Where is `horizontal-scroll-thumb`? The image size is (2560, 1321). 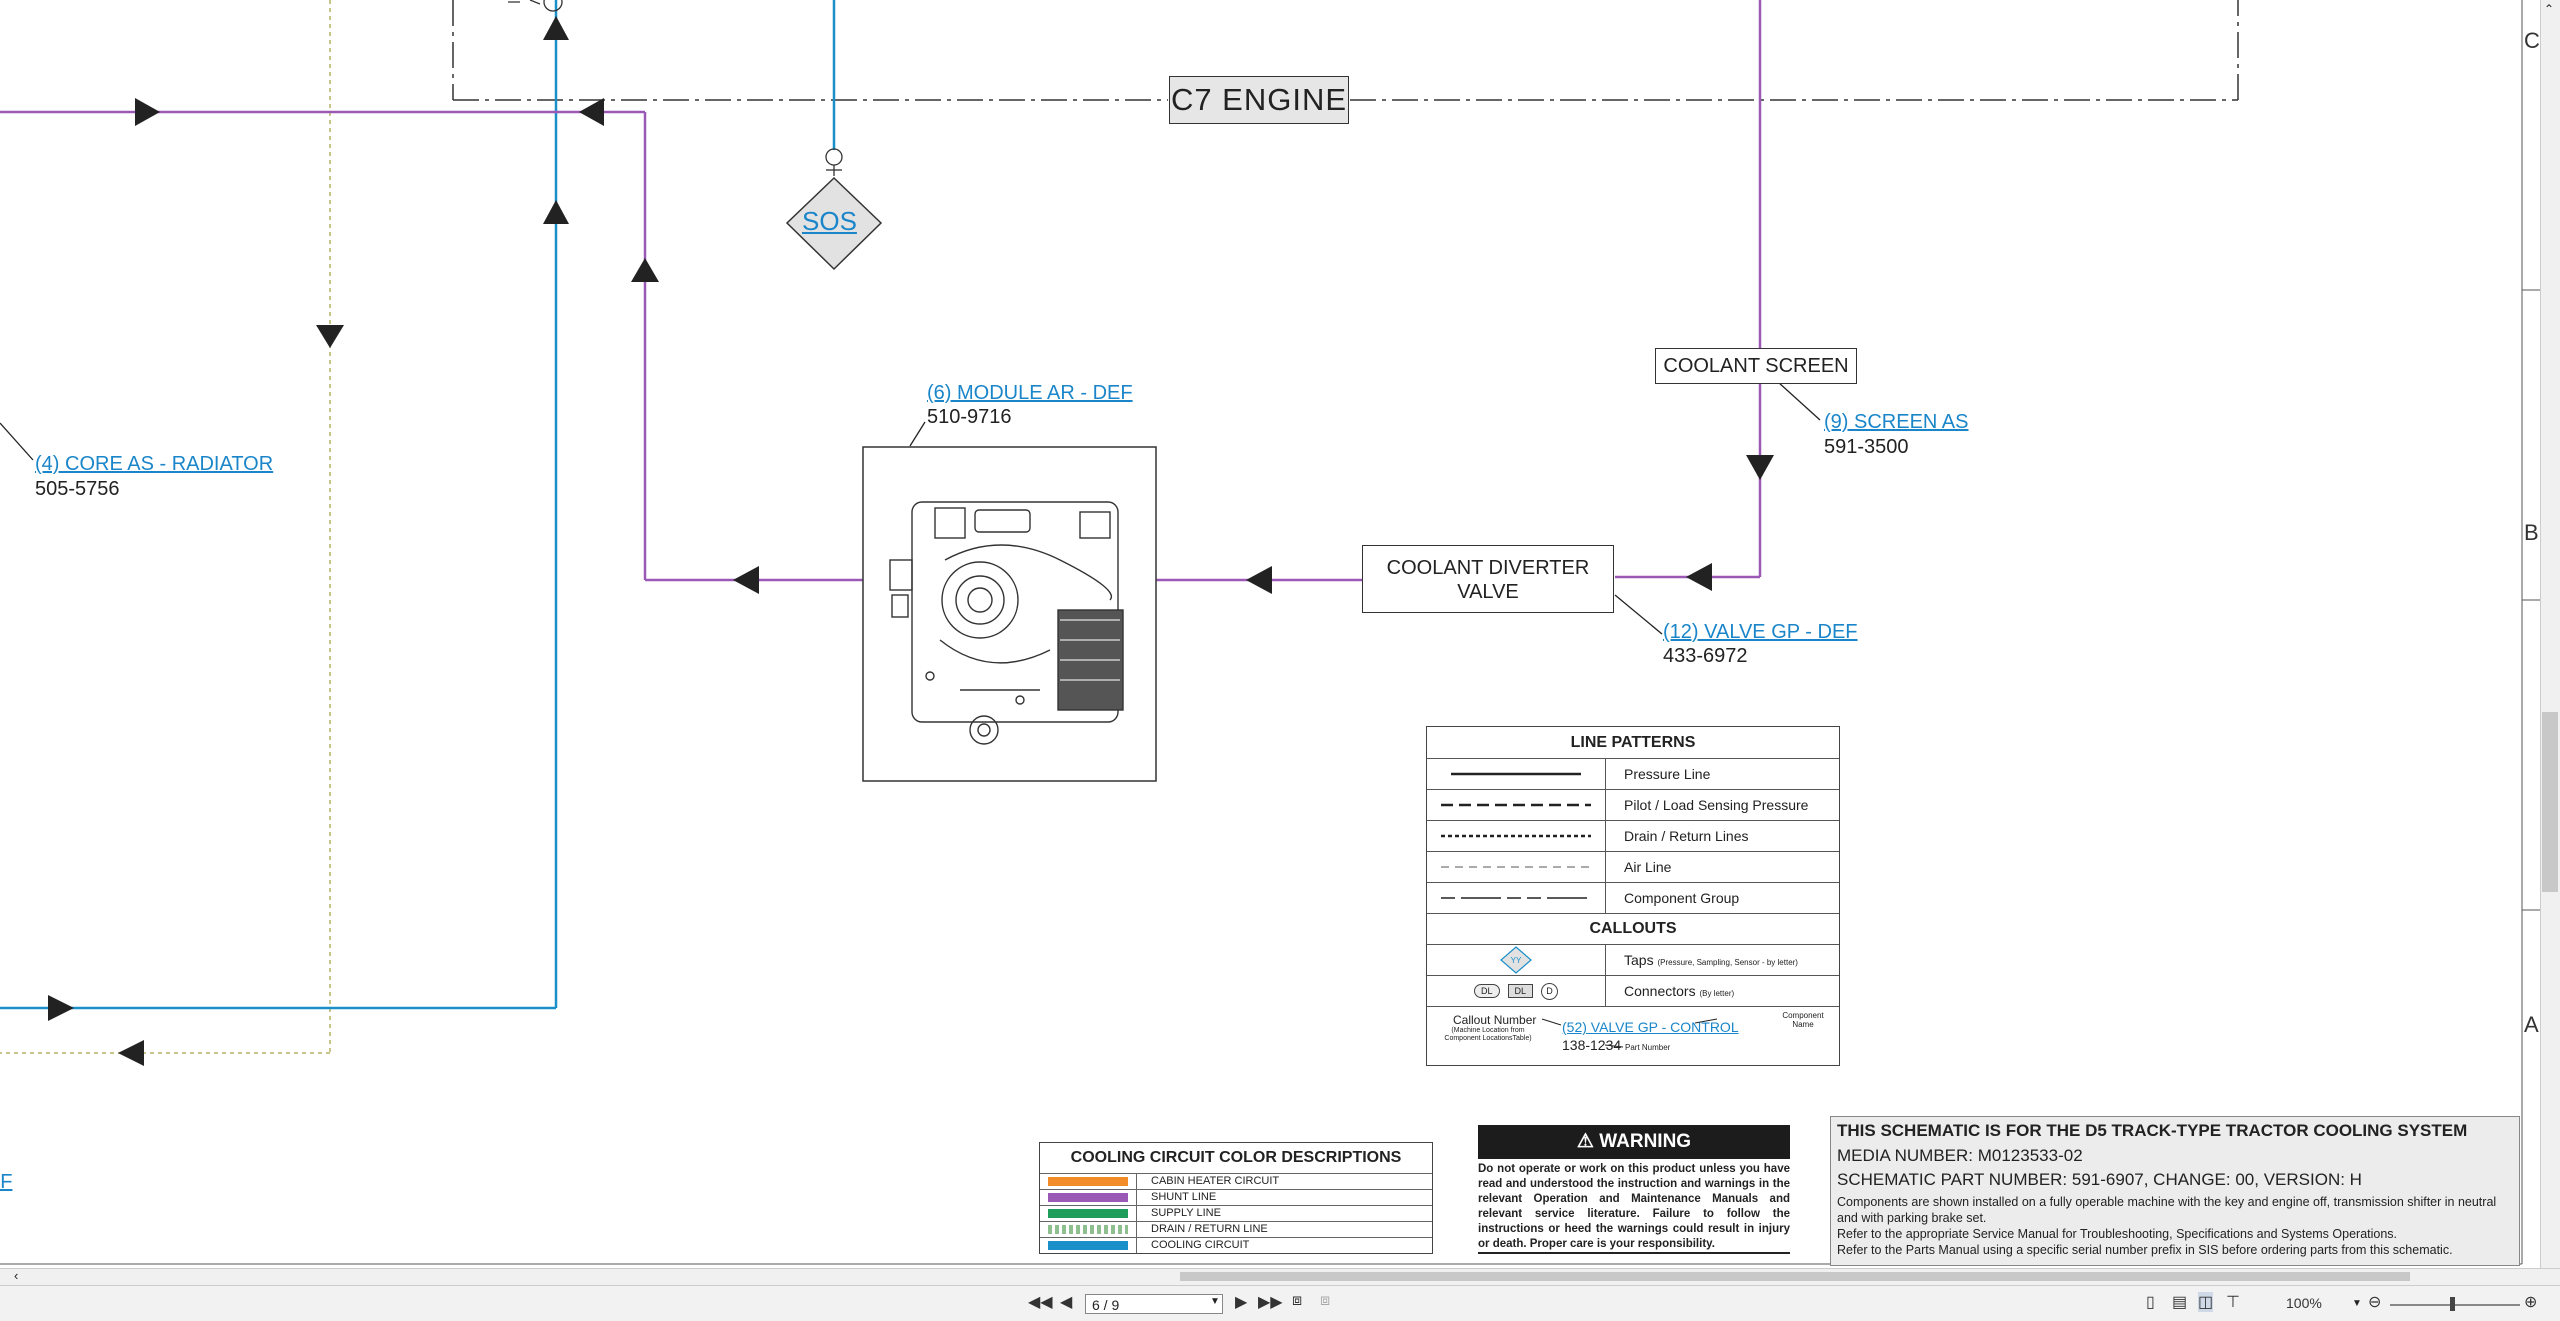 horizontal-scroll-thumb is located at coordinates (1795, 1276).